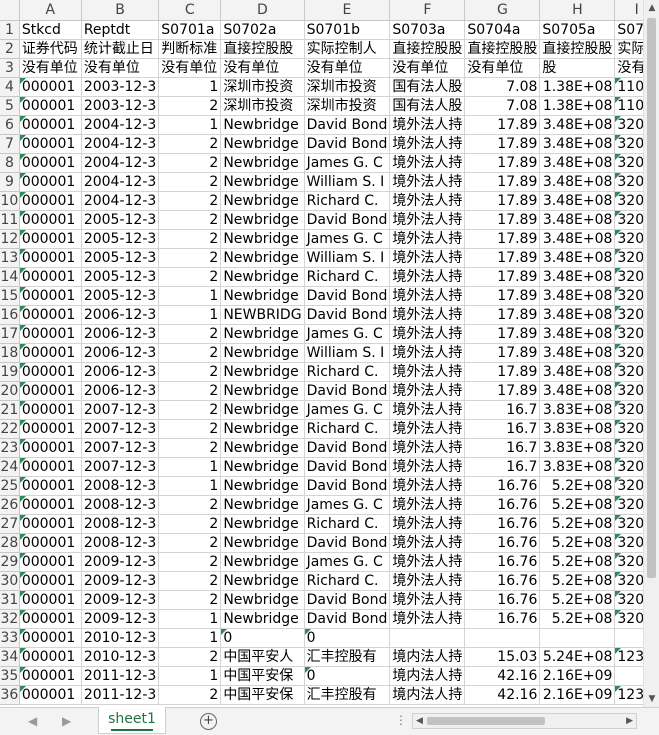 This screenshot has width=659, height=735. What do you see at coordinates (524, 721) in the screenshot?
I see `horizontal-scrollbar: ◀ ▶` at bounding box center [524, 721].